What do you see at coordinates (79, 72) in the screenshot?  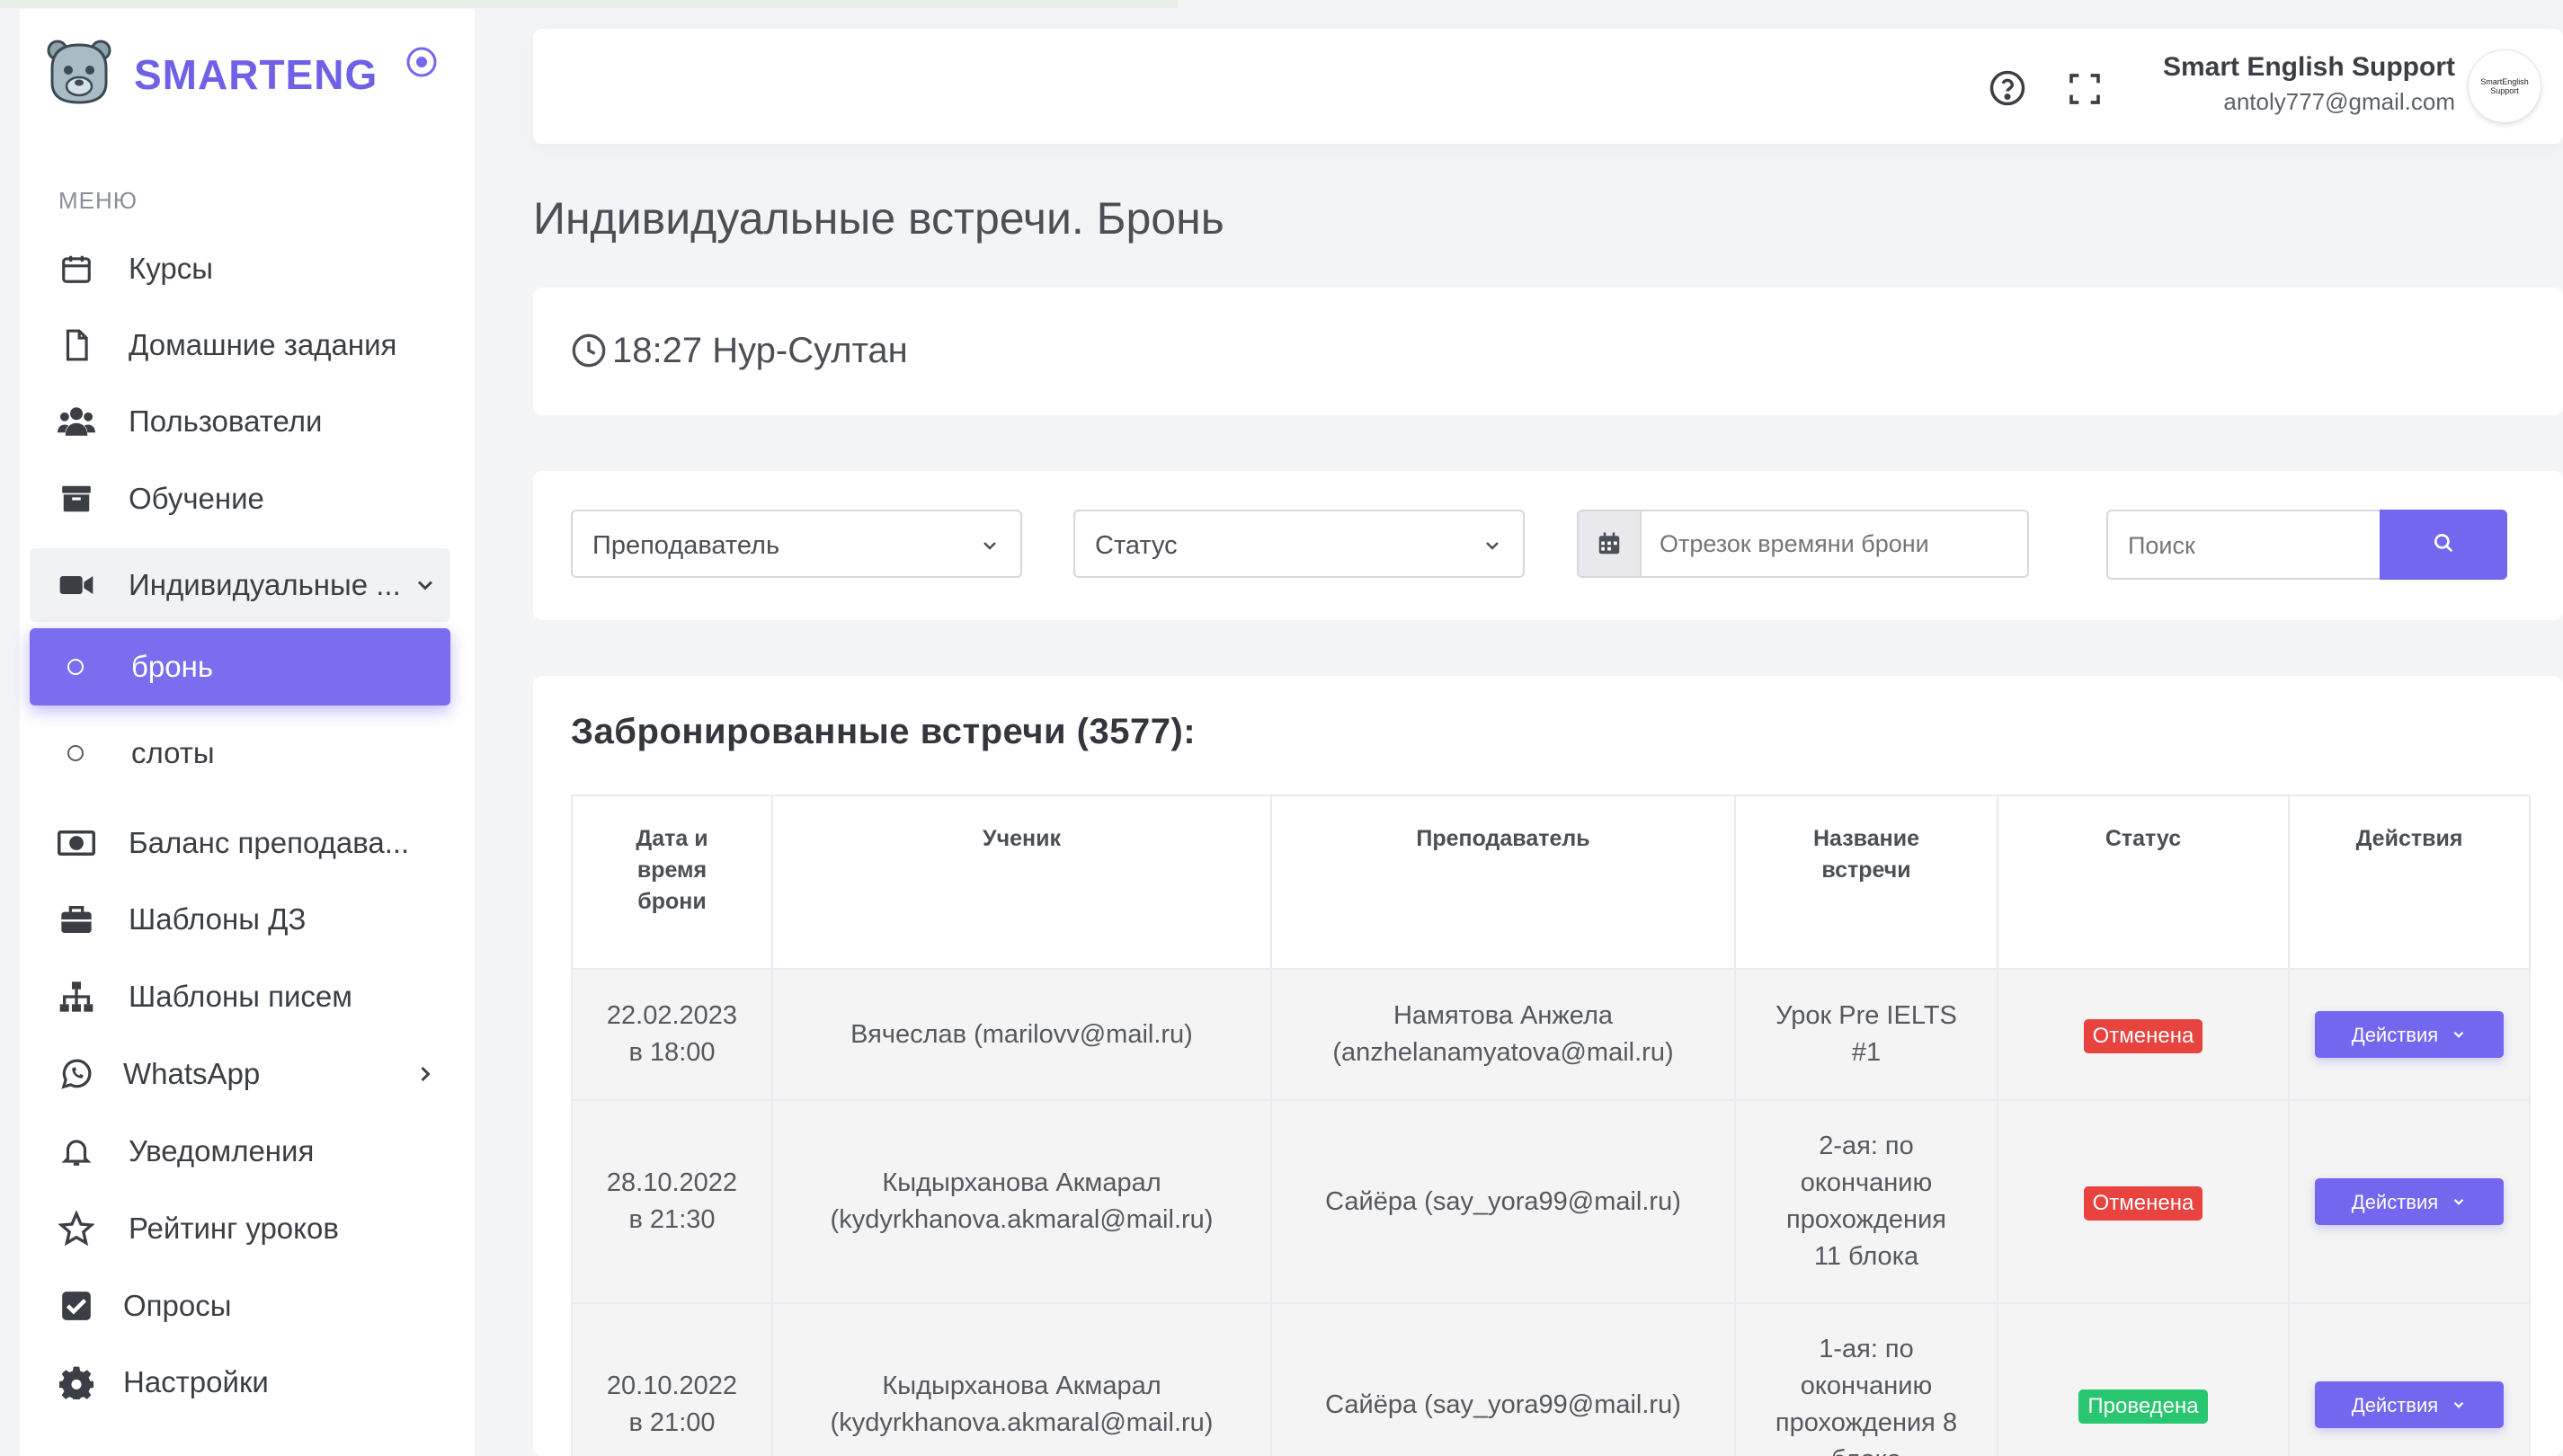 I see `bear-logo-icon` at bounding box center [79, 72].